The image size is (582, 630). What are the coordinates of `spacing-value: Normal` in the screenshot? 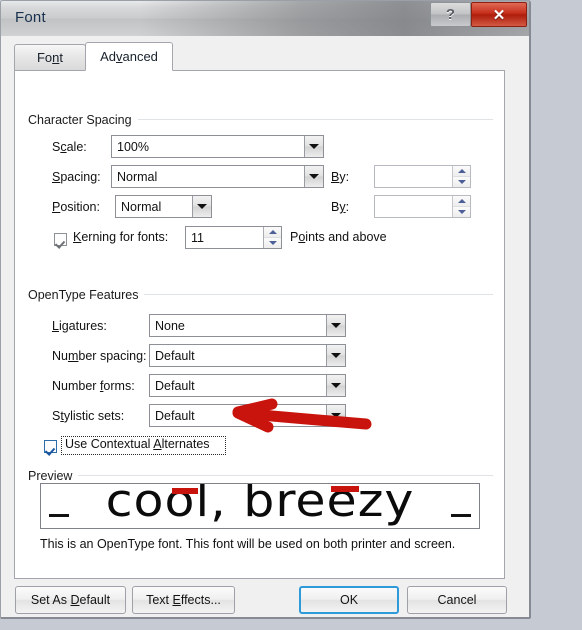 It's located at (137, 176).